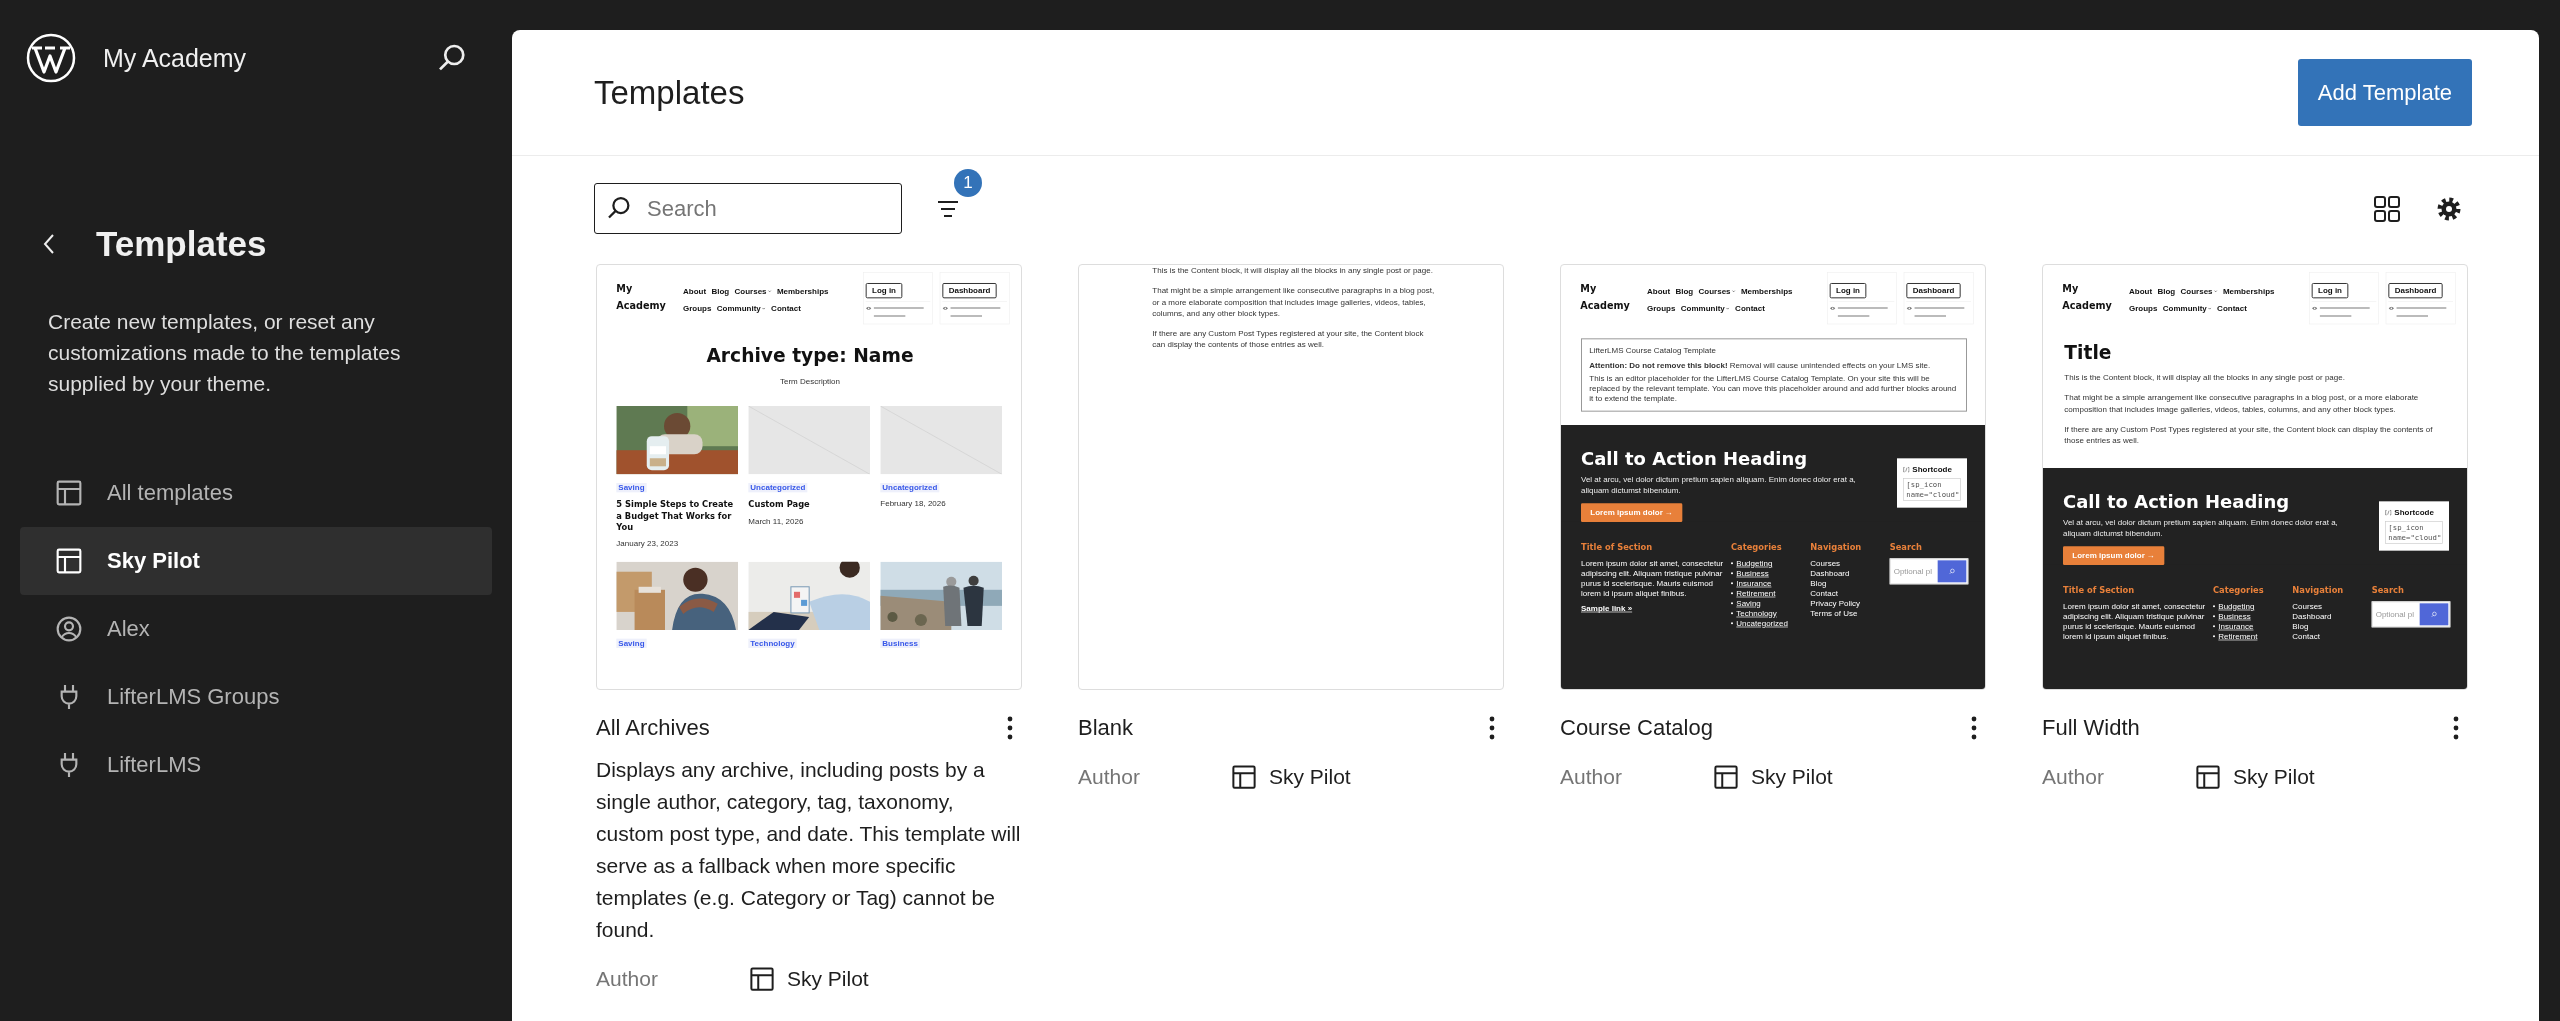 The image size is (2560, 1021). Describe the element at coordinates (256, 493) in the screenshot. I see `sidebar-item: All templates` at that location.